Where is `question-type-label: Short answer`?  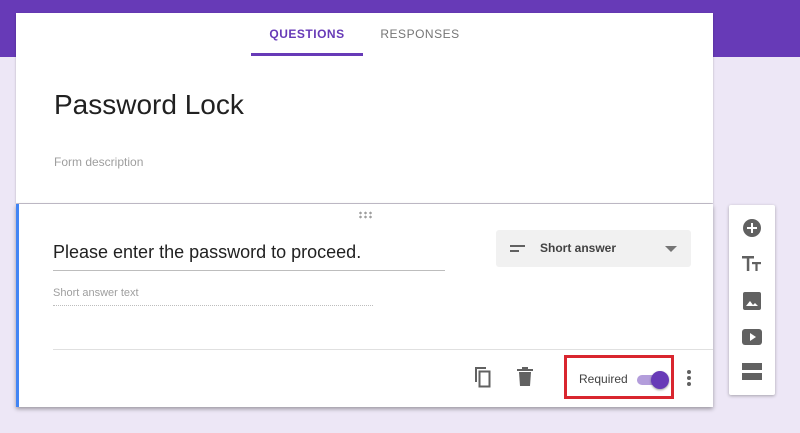 question-type-label: Short answer is located at coordinates (578, 248).